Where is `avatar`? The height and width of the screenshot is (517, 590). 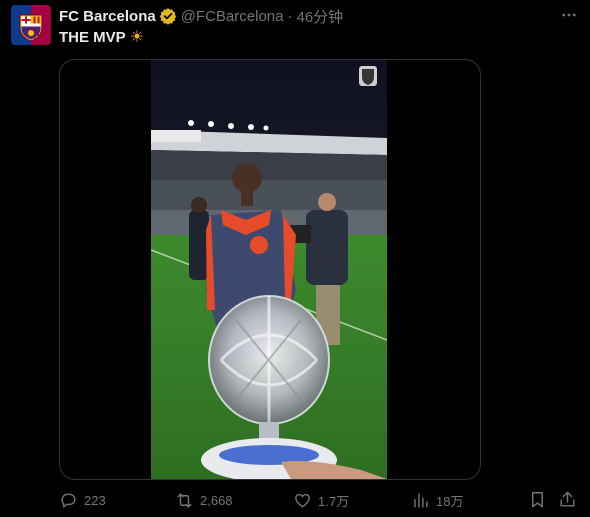 avatar is located at coordinates (31, 25).